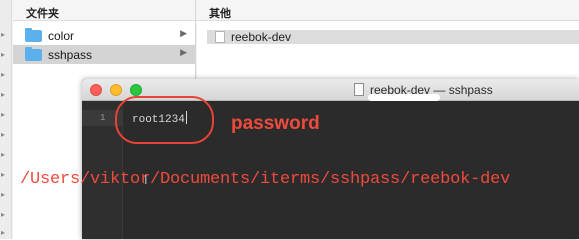 The height and width of the screenshot is (240, 579). What do you see at coordinates (388, 10) in the screenshot?
I see `files-column-header: 其他` at bounding box center [388, 10].